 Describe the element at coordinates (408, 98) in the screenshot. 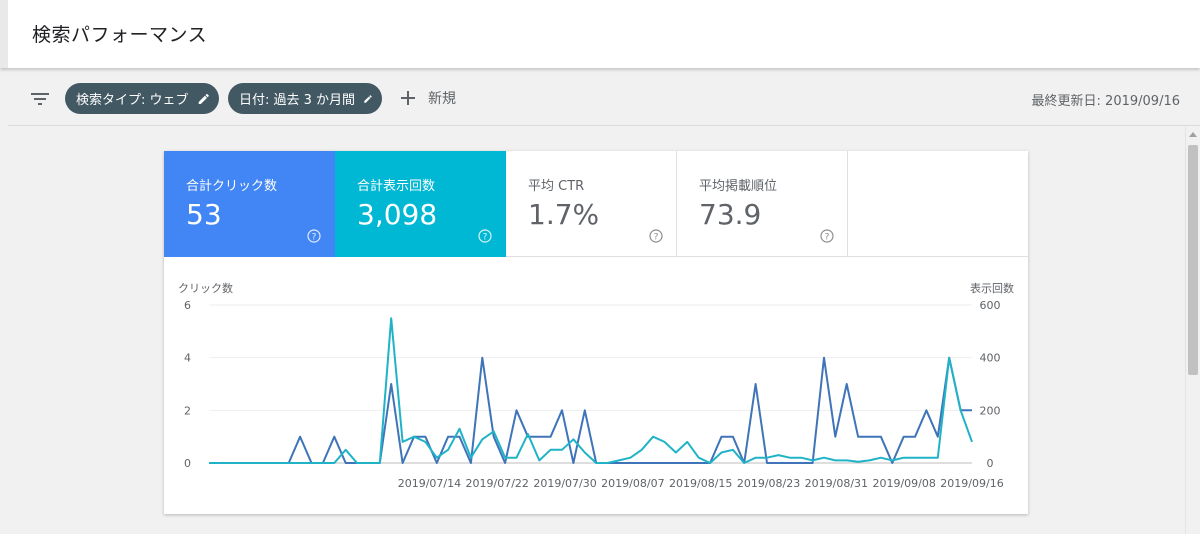

I see `plus-icon` at that location.